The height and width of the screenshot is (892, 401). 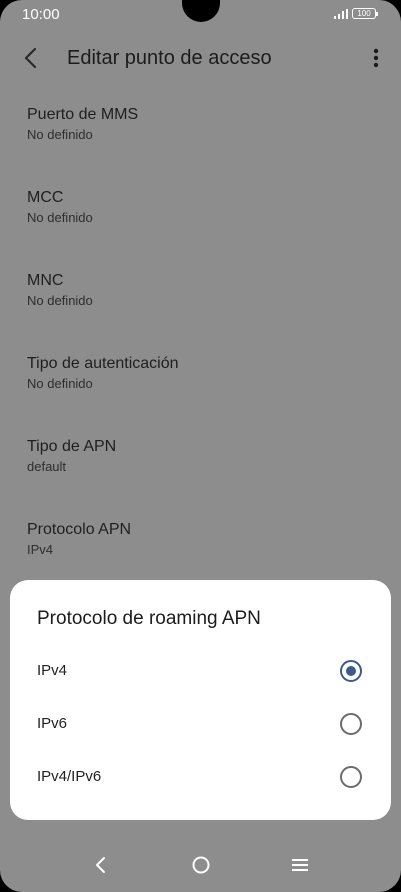 What do you see at coordinates (200, 725) in the screenshot?
I see `option-ipv6: IPv6` at bounding box center [200, 725].